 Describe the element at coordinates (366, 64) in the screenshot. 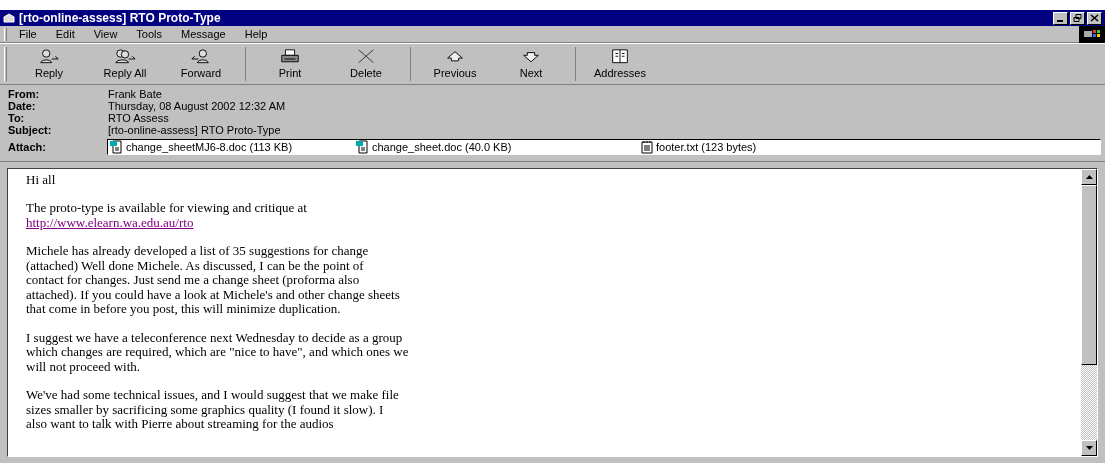

I see `toolbar-button: Delete` at that location.